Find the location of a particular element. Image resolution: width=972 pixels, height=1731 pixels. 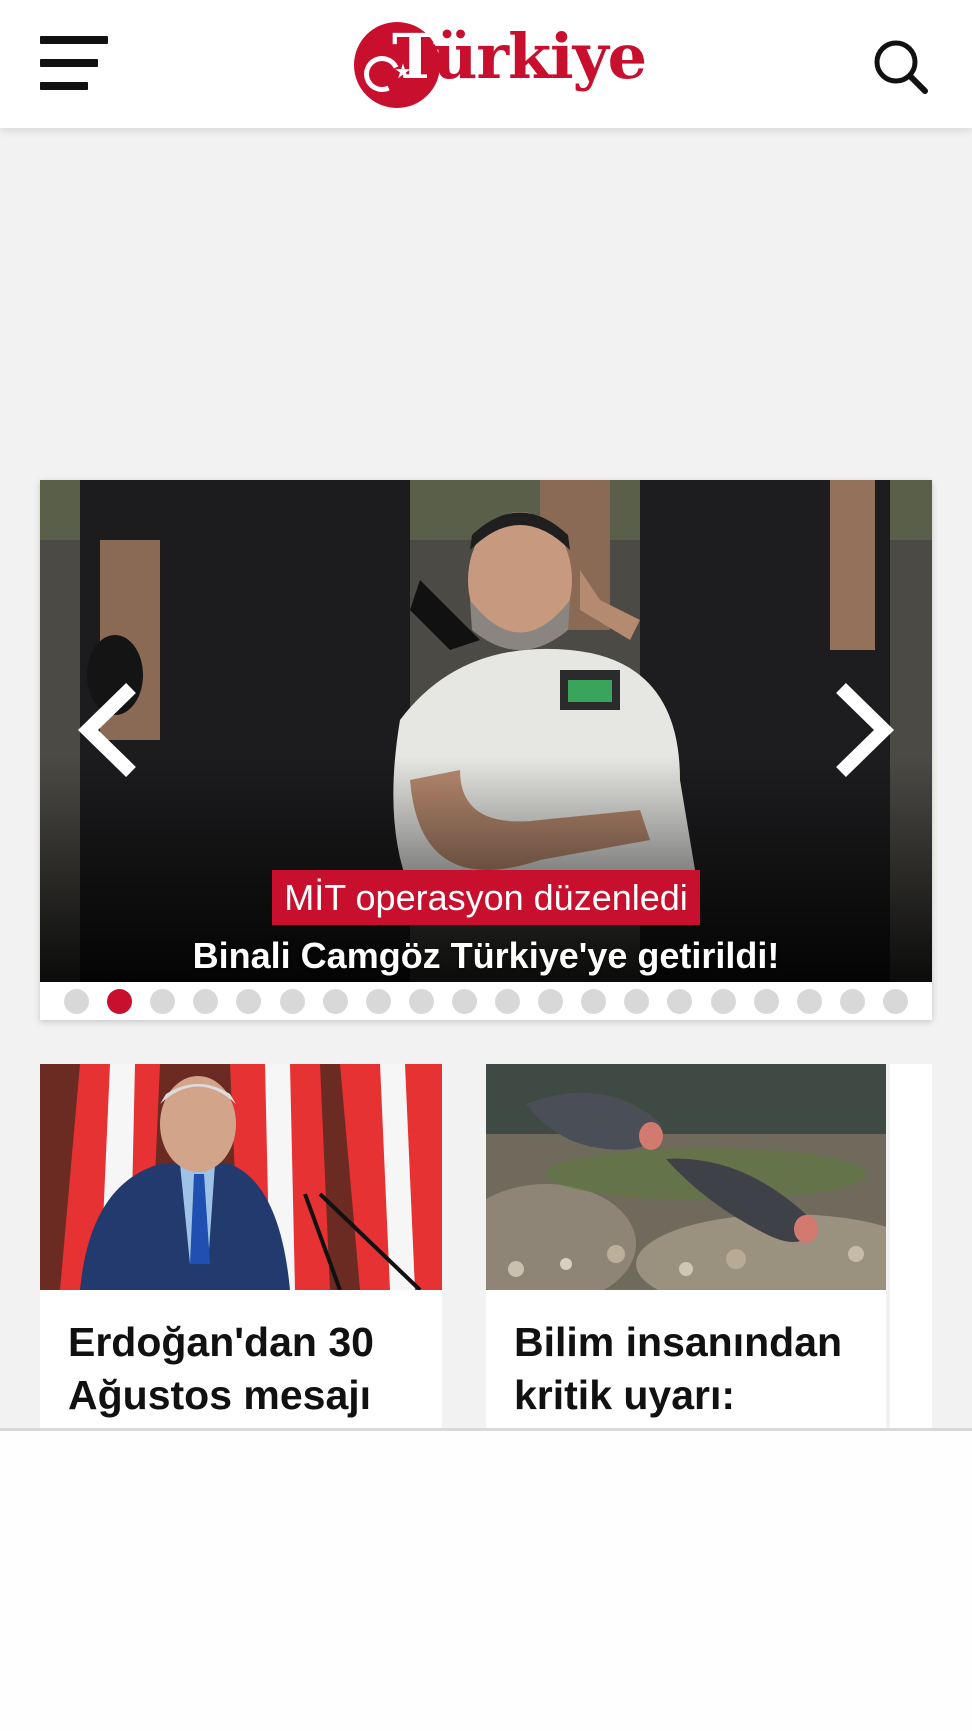

site-logo: ★ Türkiye is located at coordinates (500, 65).